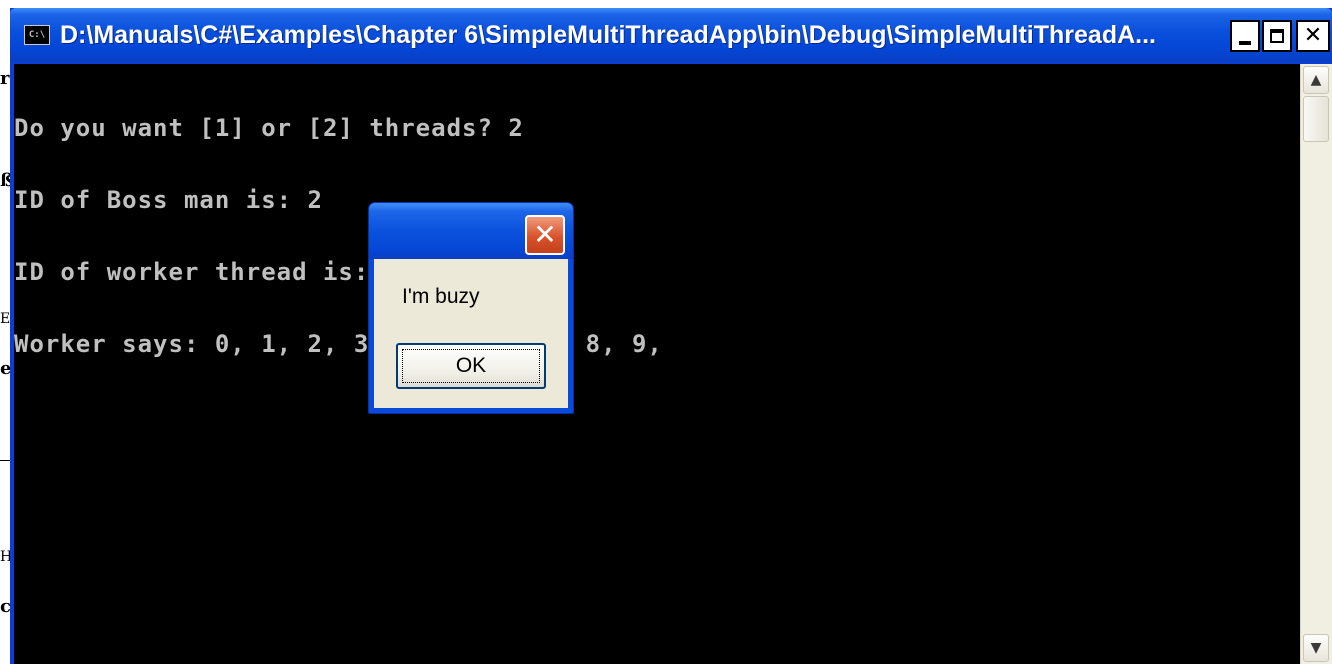 The image size is (1332, 664). I want to click on minimize-icon, so click(1245, 43).